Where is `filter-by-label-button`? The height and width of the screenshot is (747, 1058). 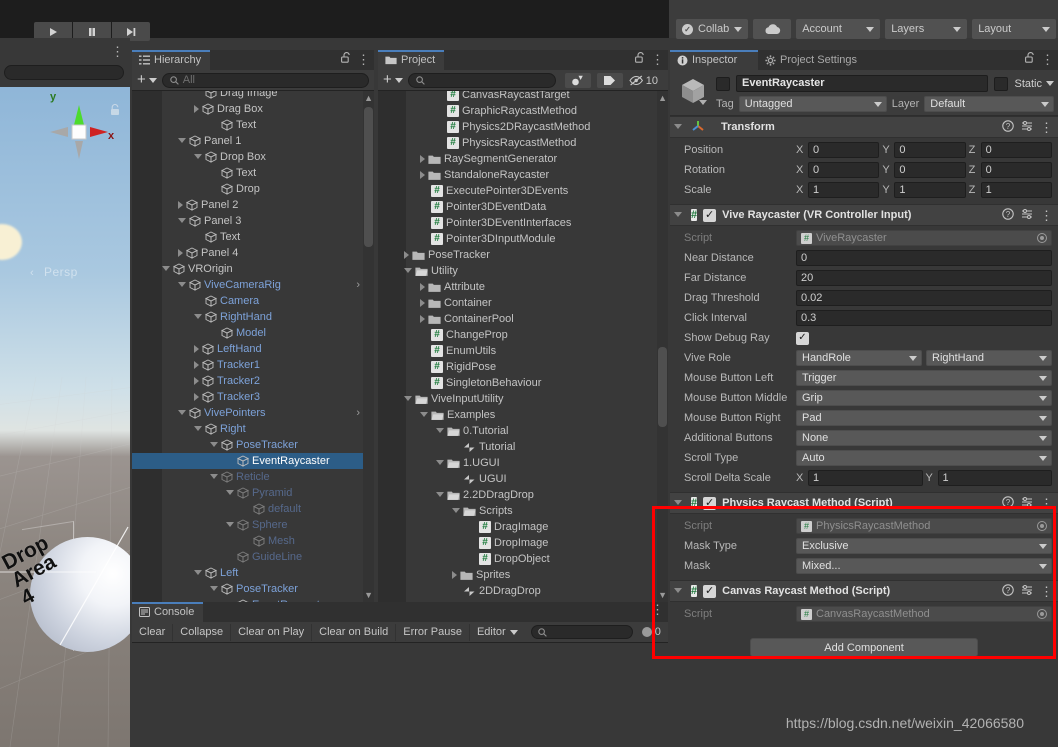
filter-by-label-button is located at coordinates (609, 80).